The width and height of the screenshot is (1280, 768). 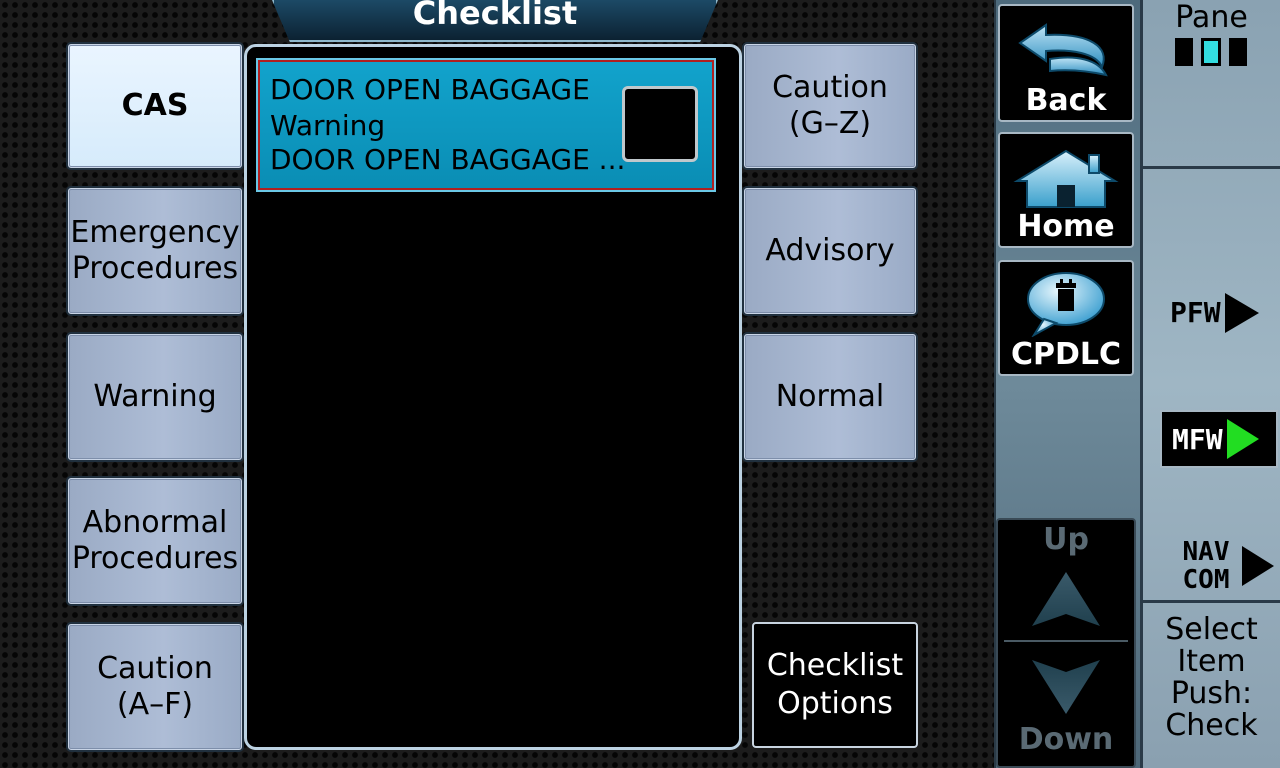 What do you see at coordinates (1210, 601) in the screenshot?
I see `softkey-divider-lower` at bounding box center [1210, 601].